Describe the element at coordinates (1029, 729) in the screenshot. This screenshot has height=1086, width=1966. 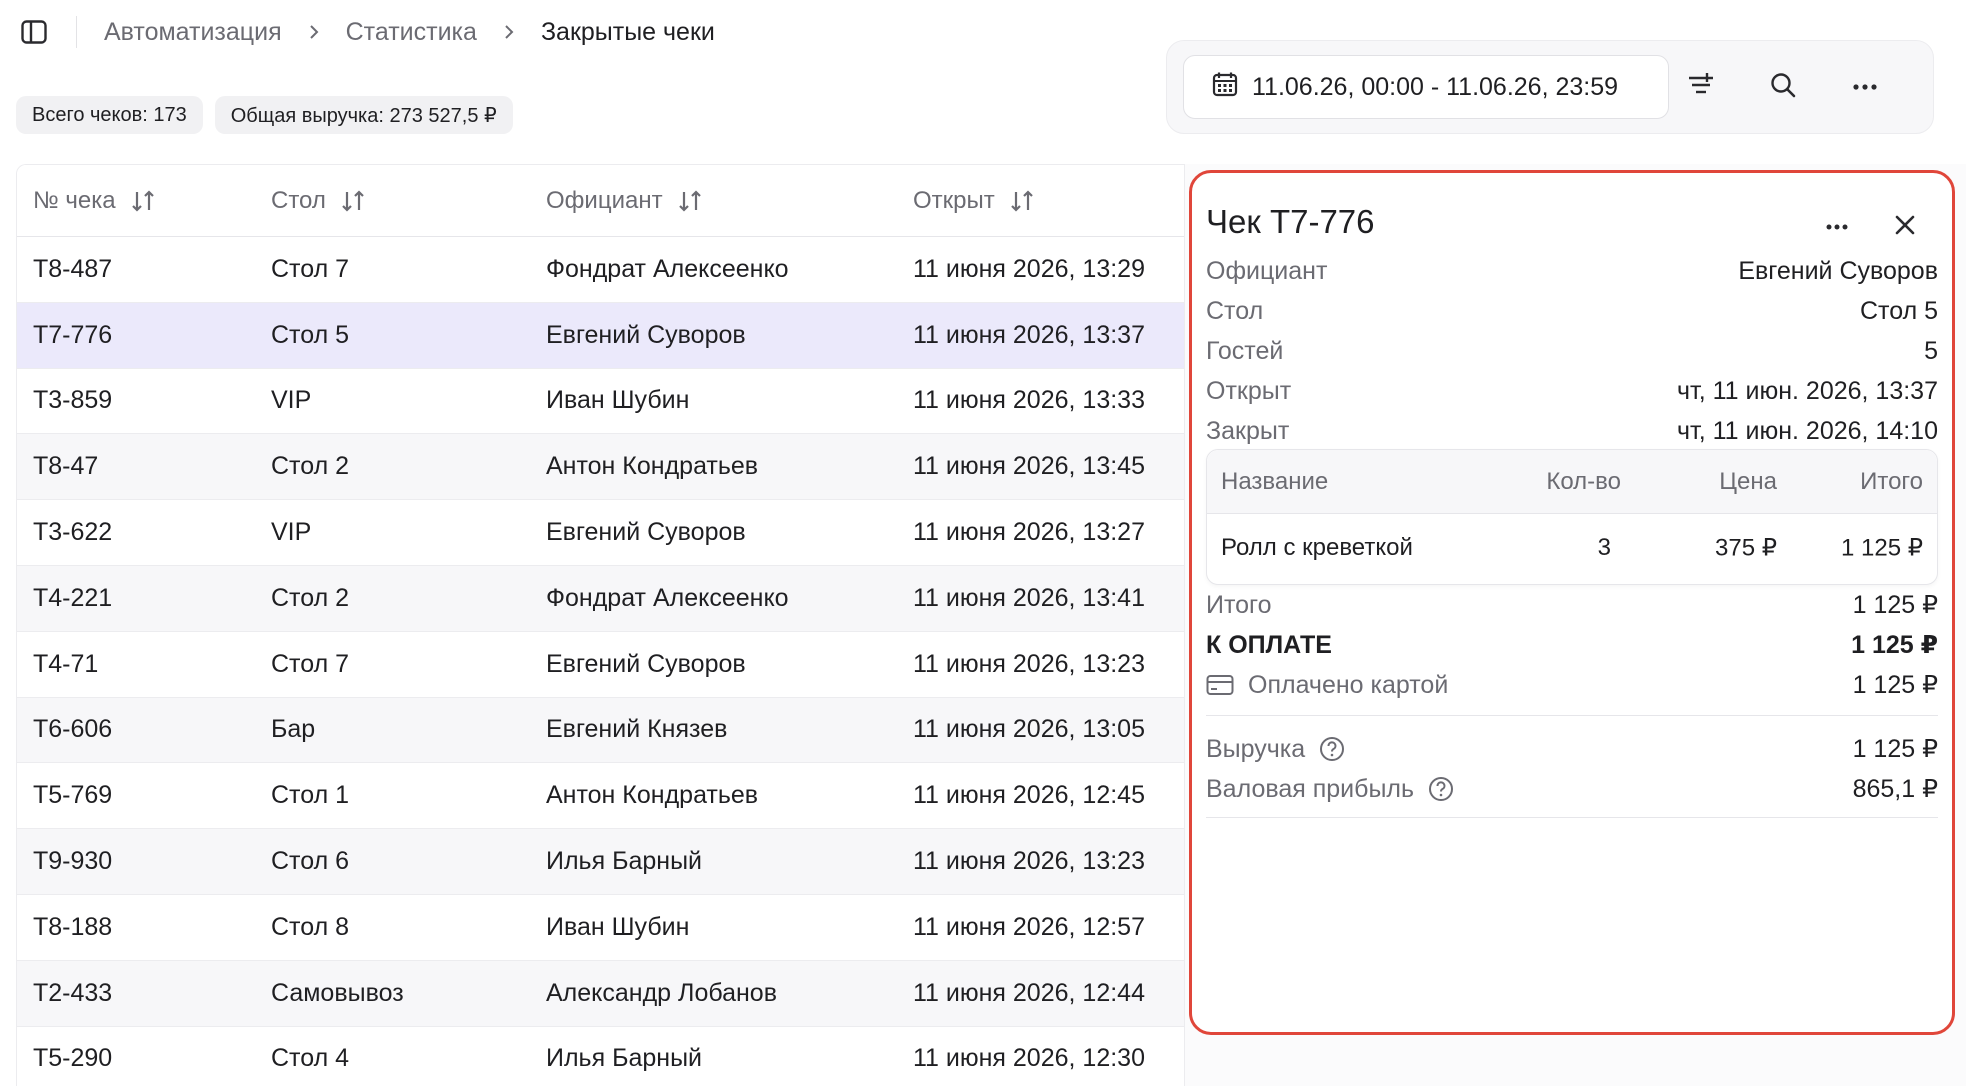
I see `cell-opened: 11 июня 2026, 13:05` at that location.